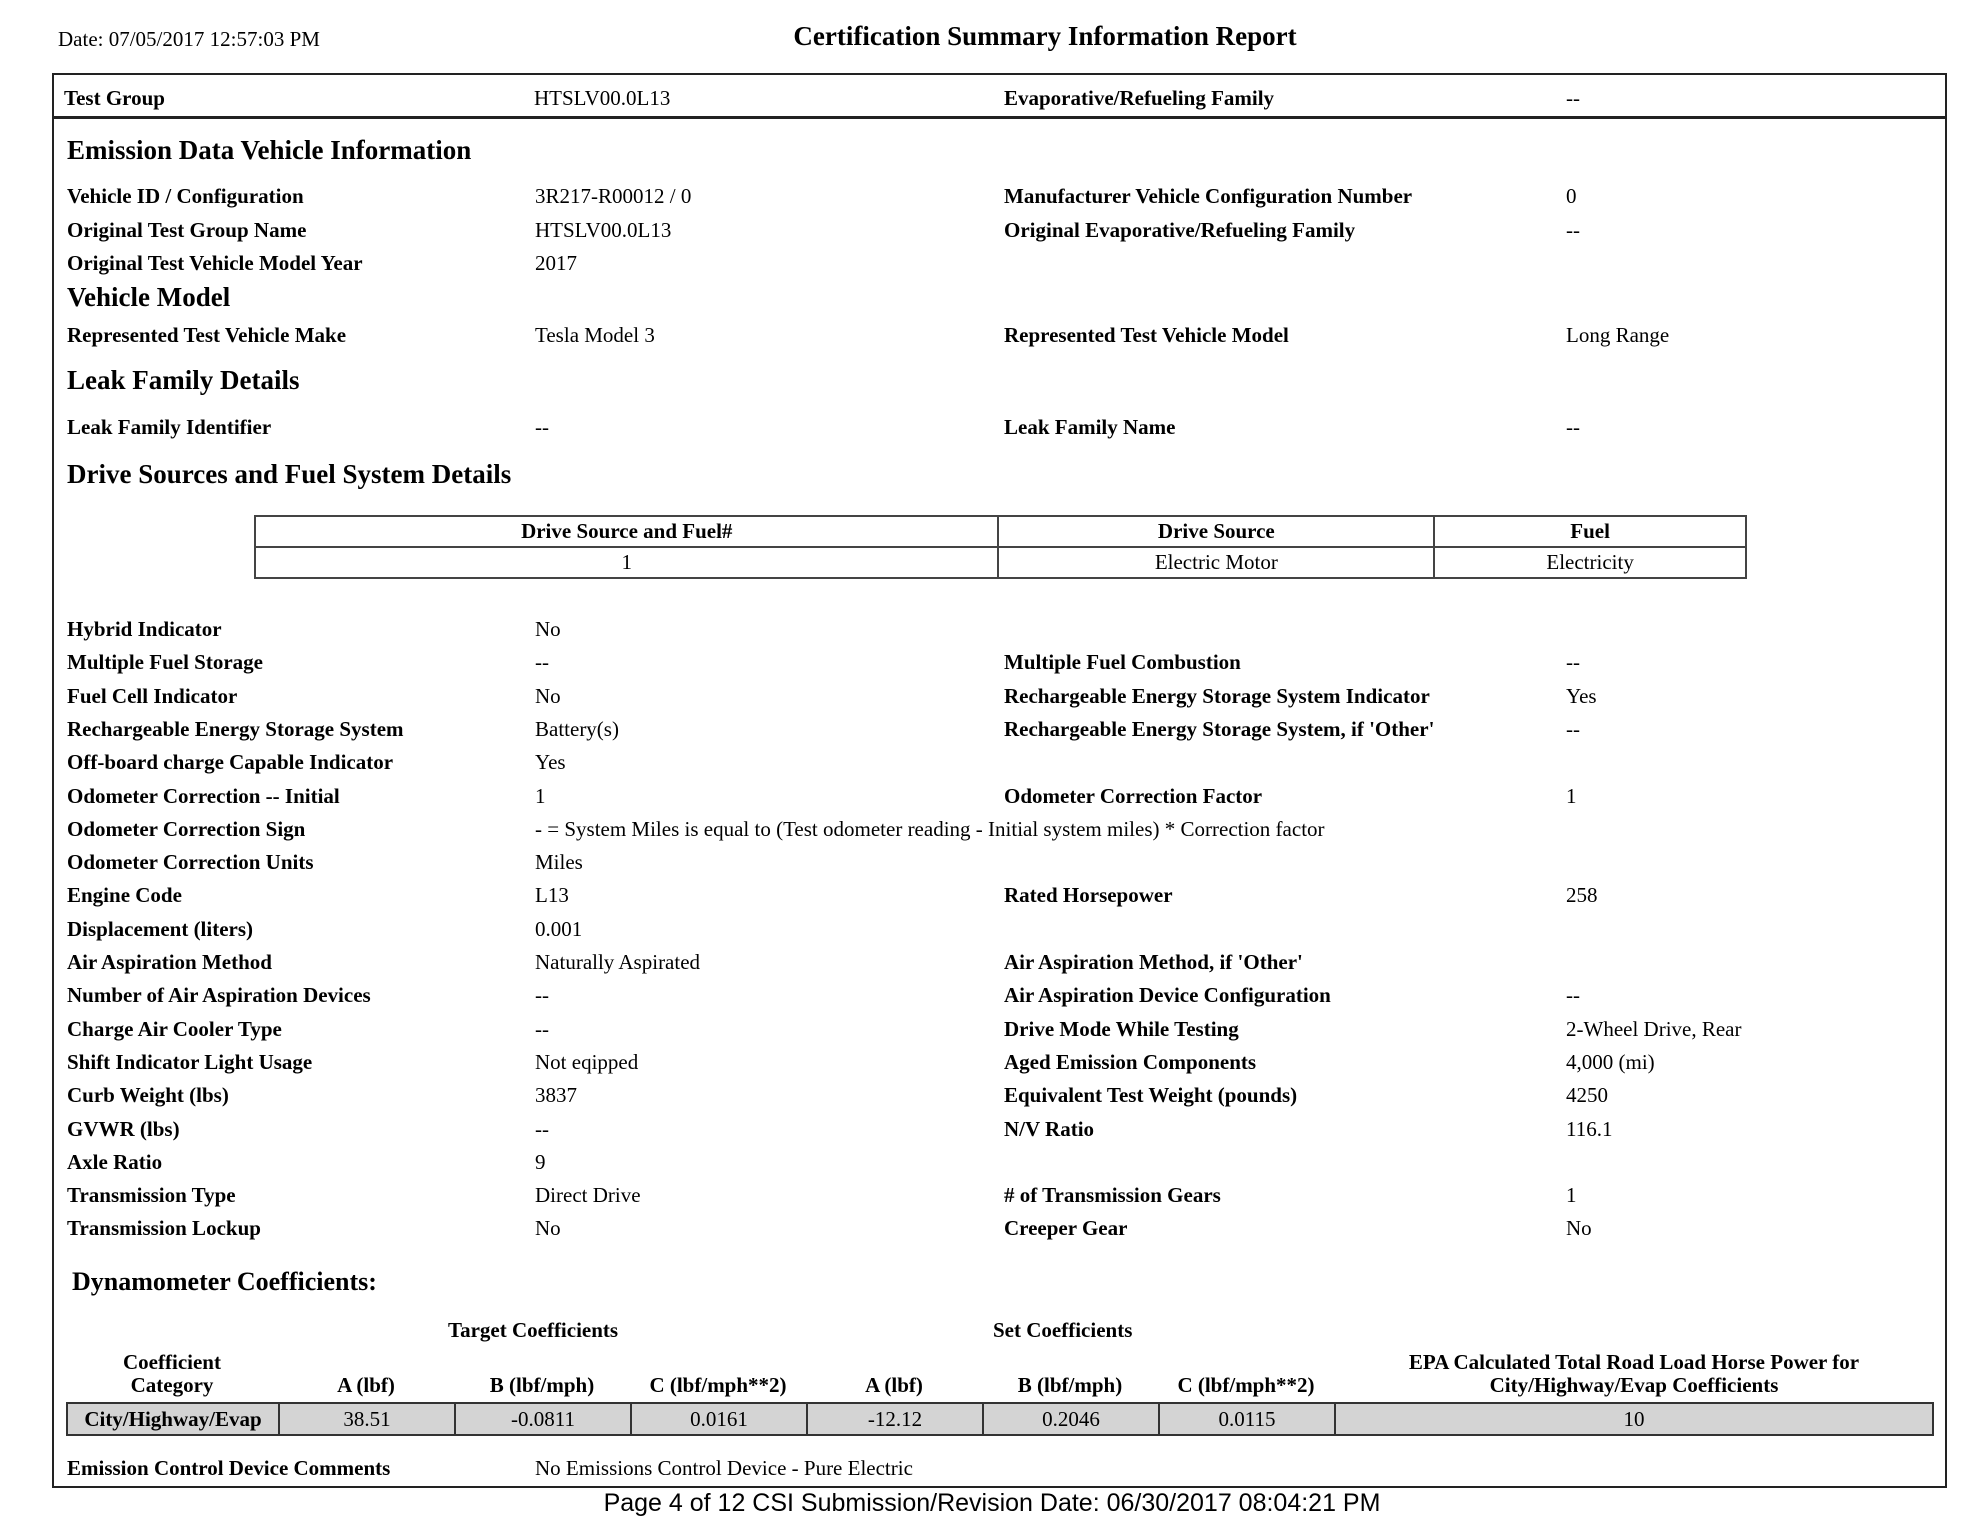 The image size is (1984, 1536). Describe the element at coordinates (1066, 1228) in the screenshot. I see `field-label: Creeper Gear` at that location.